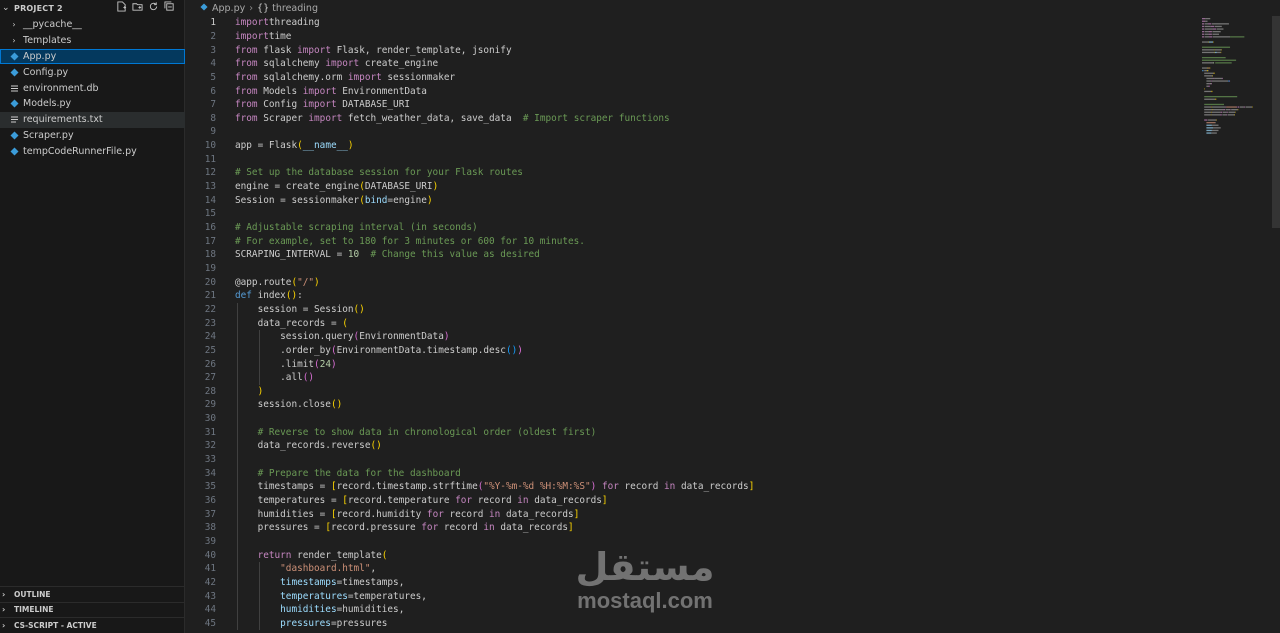 The height and width of the screenshot is (633, 1280). What do you see at coordinates (693, 310) in the screenshot?
I see `code-line: 22 session = Session()` at bounding box center [693, 310].